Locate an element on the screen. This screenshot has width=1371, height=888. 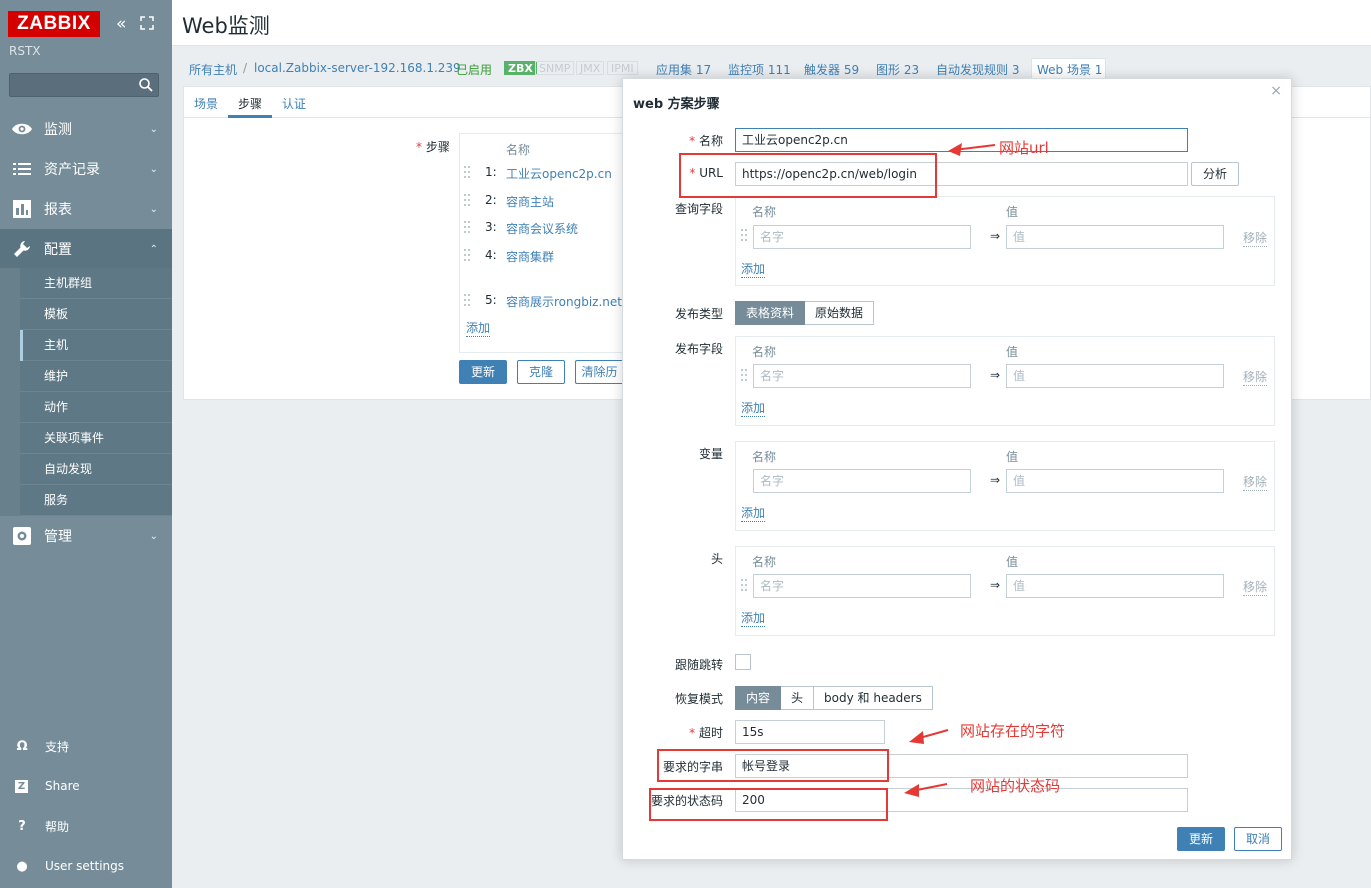
search-icon is located at coordinates (146, 85).